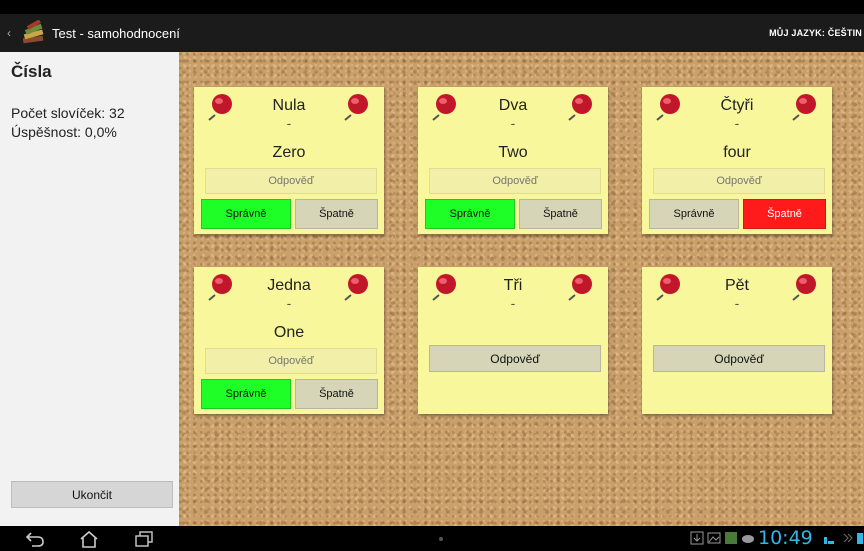  What do you see at coordinates (513, 340) in the screenshot?
I see `word-card: Tři - Odpověď` at bounding box center [513, 340].